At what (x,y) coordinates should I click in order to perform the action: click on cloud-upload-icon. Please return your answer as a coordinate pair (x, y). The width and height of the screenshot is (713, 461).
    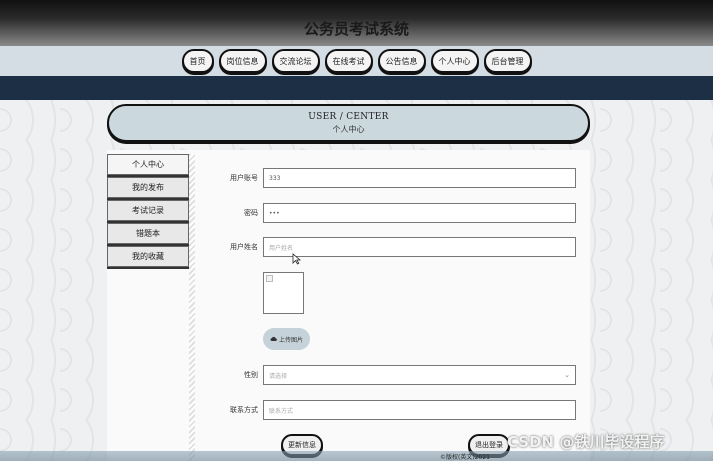
    Looking at the image, I should click on (273, 339).